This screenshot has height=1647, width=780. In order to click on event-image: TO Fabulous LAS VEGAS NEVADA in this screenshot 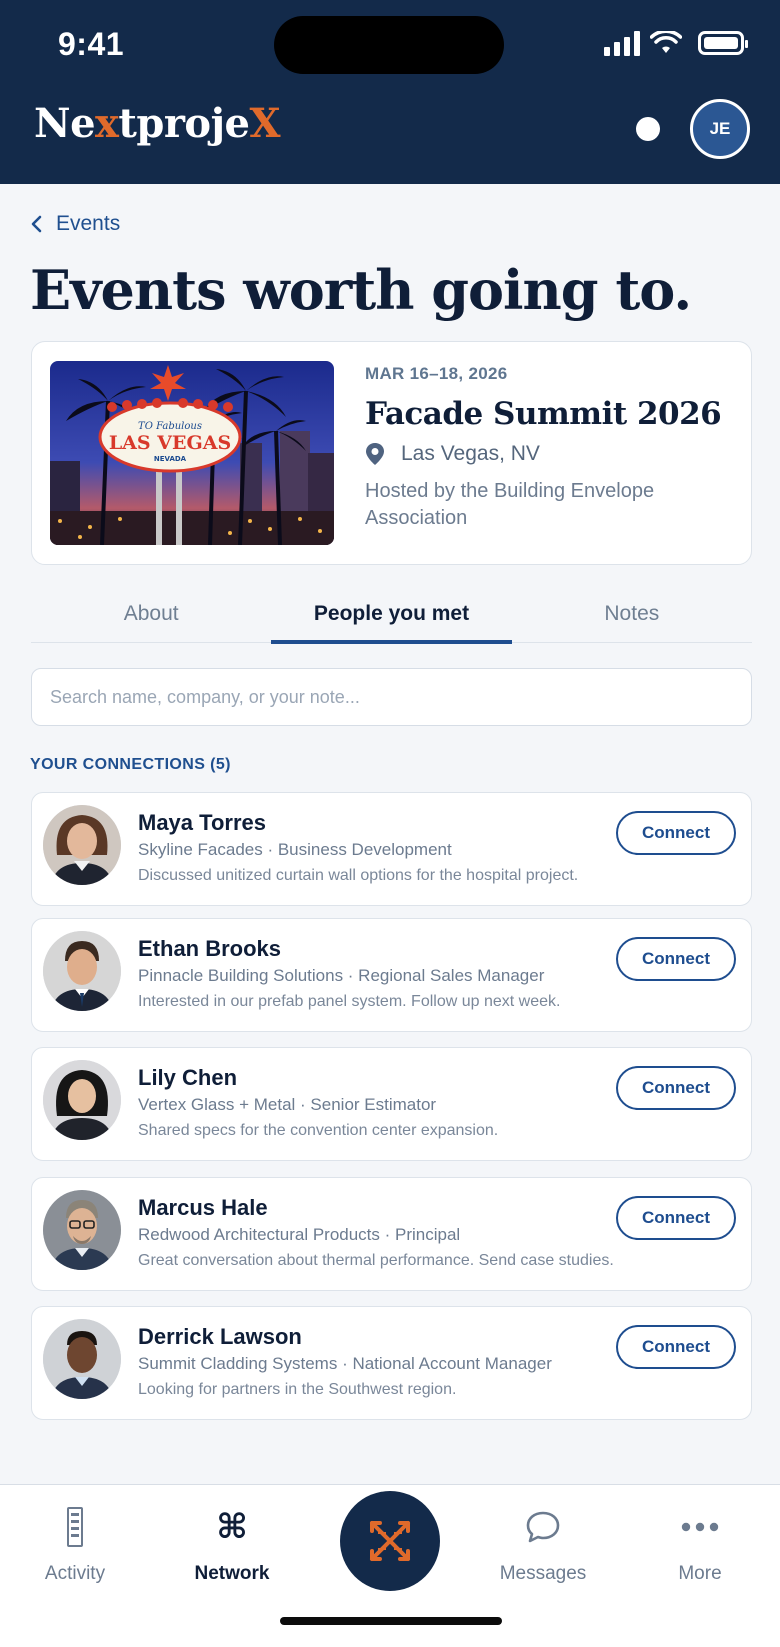, I will do `click(192, 453)`.